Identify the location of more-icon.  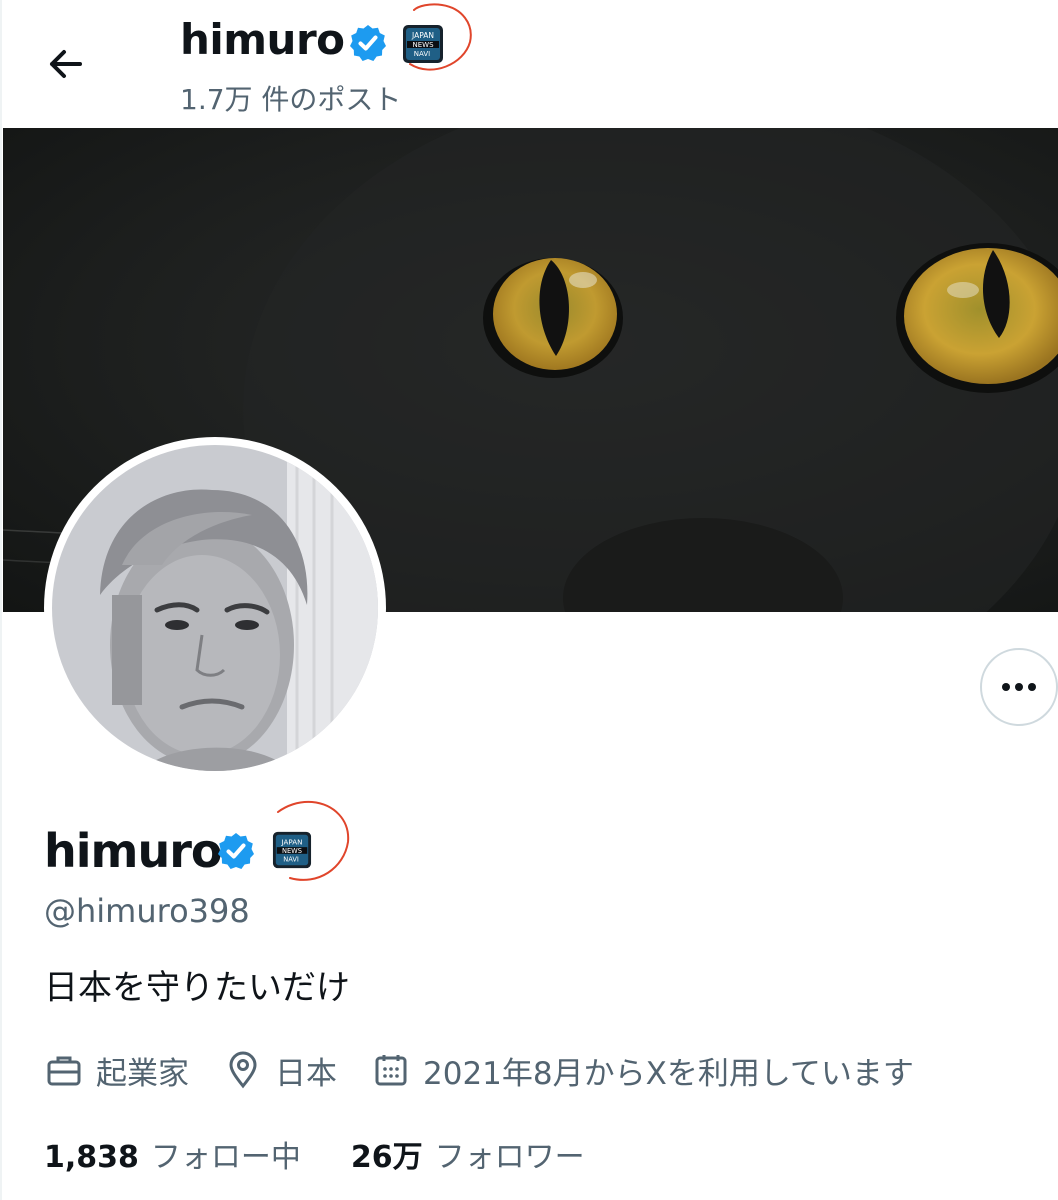
(1019, 687).